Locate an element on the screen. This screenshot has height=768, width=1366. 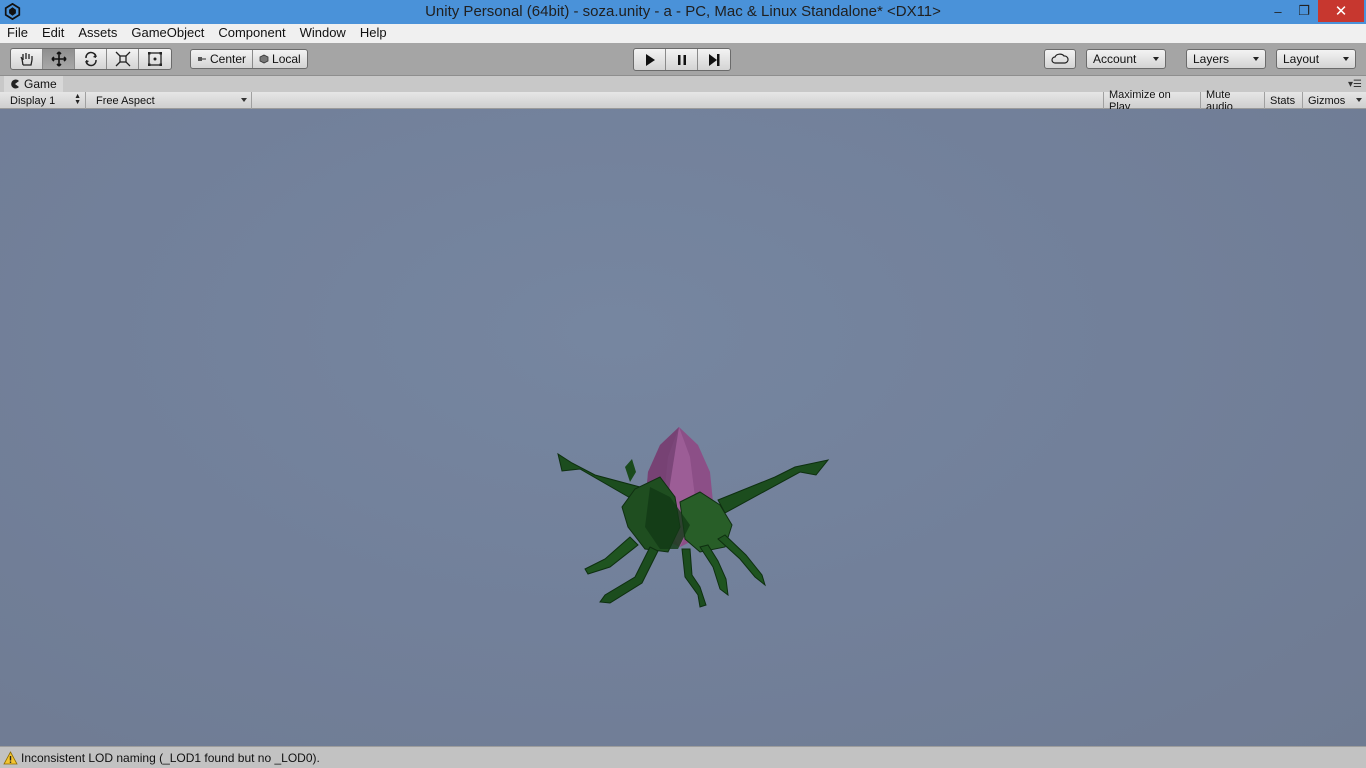
menu-edit: Edit is located at coordinates (53, 33).